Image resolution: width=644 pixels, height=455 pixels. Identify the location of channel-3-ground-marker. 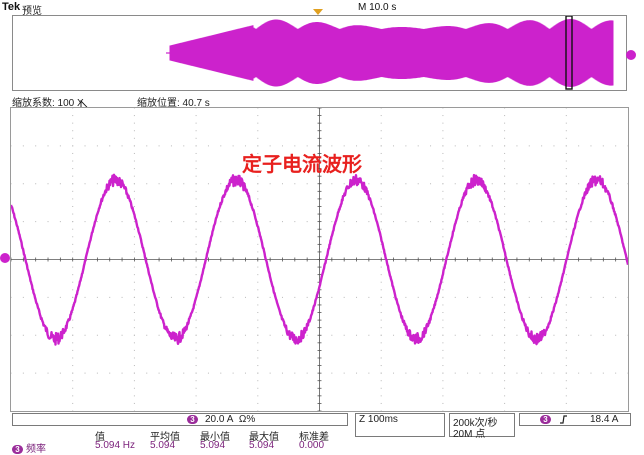
(5, 258).